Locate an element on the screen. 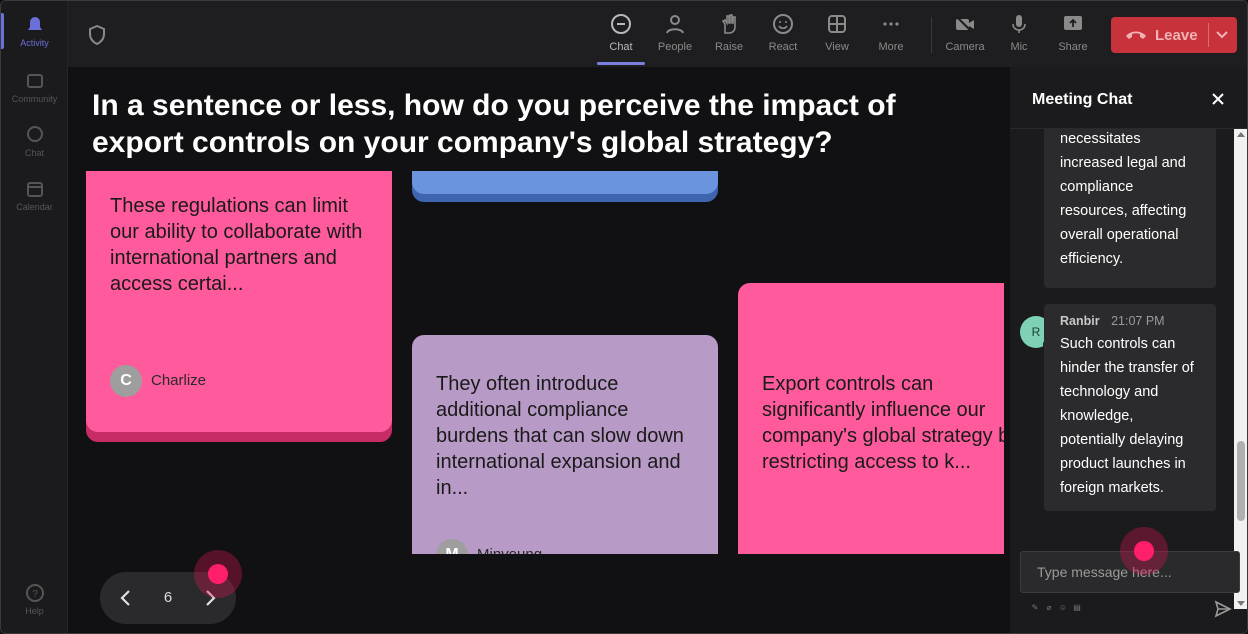  toolbar-share-button: Share is located at coordinates (1073, 35).